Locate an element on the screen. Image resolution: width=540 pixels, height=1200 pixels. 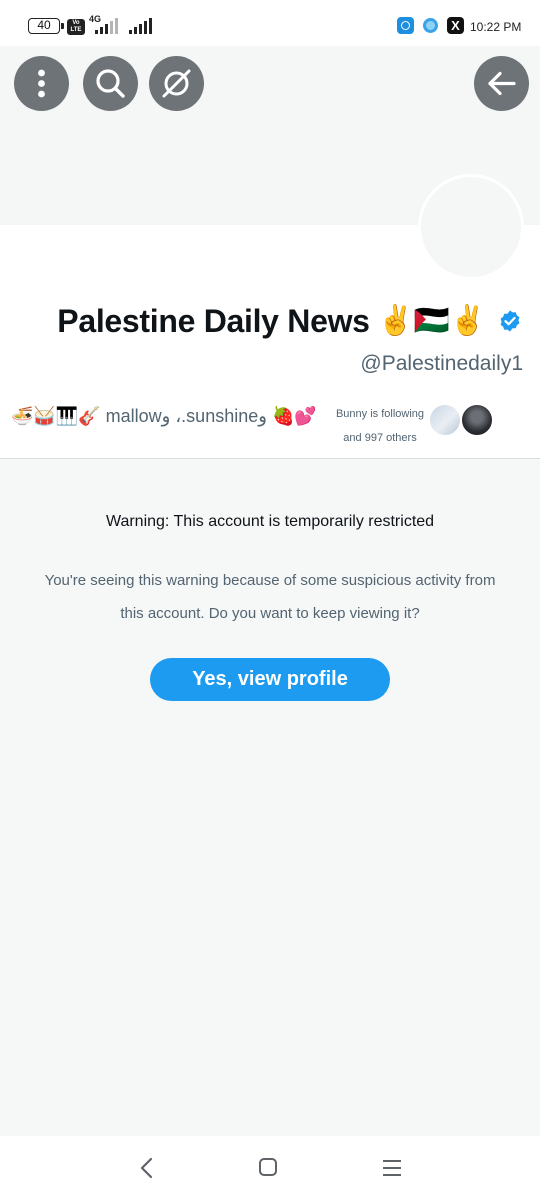
hide-icon is located at coordinates (176, 83).